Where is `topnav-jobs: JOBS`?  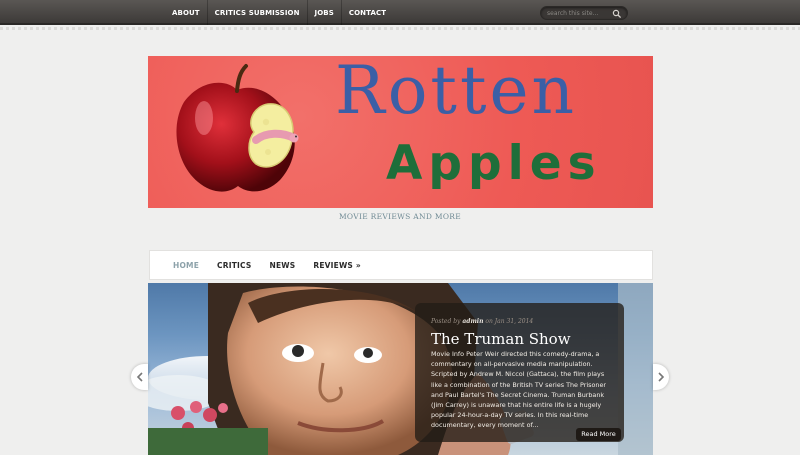
topnav-jobs: JOBS is located at coordinates (325, 12).